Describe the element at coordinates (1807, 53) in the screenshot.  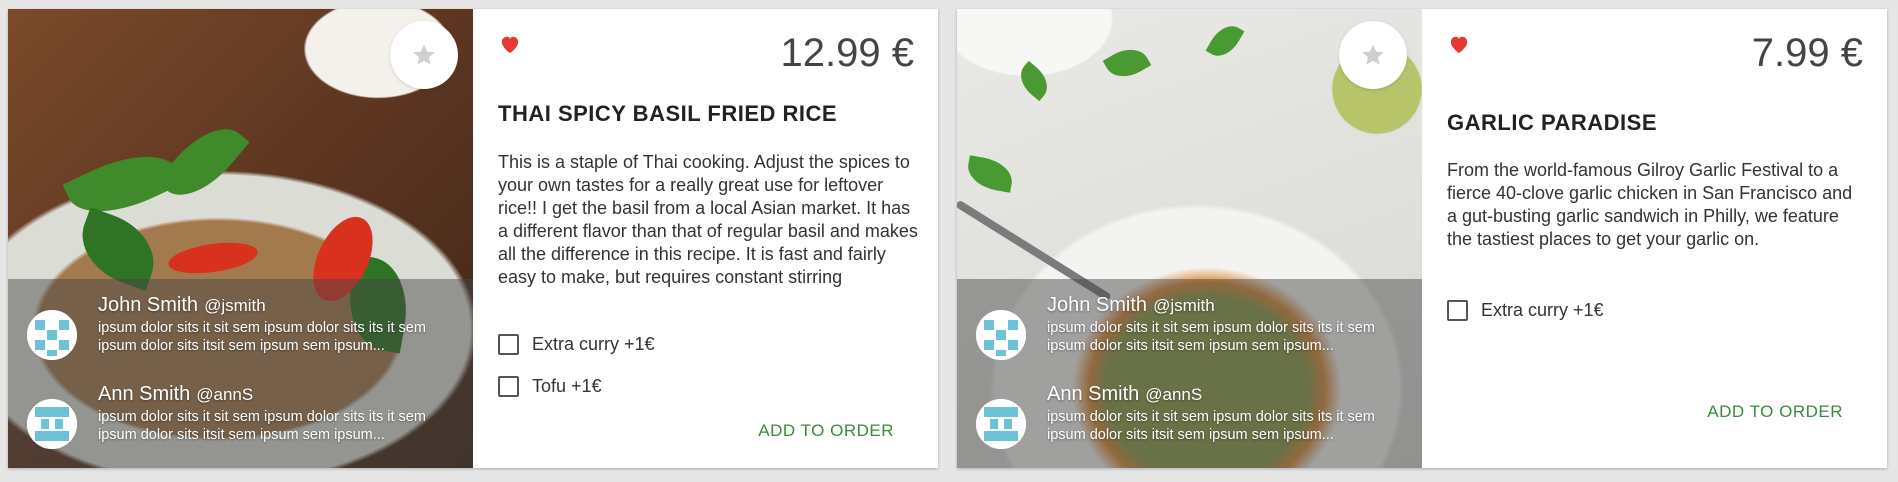
I see `price: 7.99 €` at that location.